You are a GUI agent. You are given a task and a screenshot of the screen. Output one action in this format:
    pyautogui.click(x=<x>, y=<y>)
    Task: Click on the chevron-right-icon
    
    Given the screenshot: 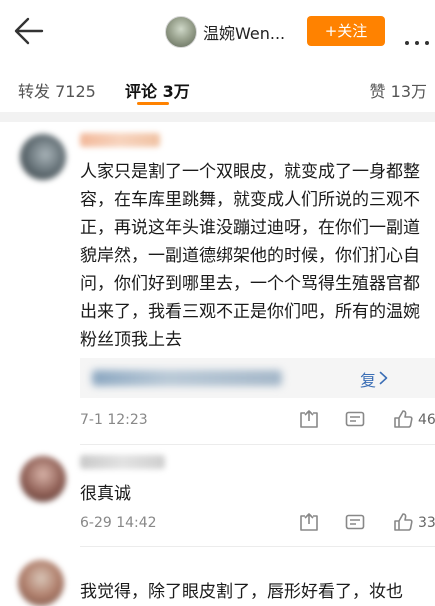 What is the action you would take?
    pyautogui.click(x=383, y=378)
    